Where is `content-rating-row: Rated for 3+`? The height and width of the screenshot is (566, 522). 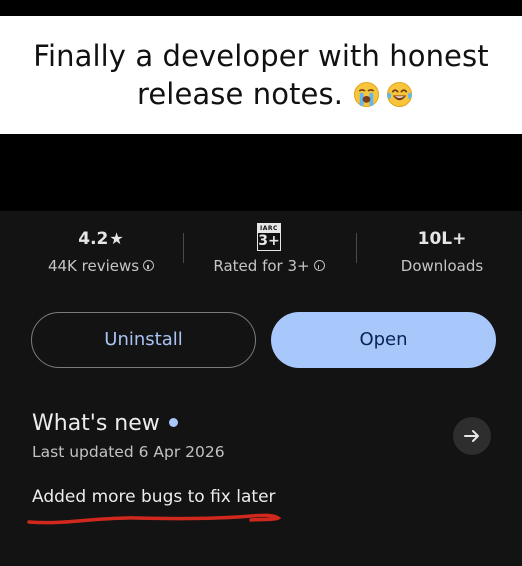 content-rating-row: Rated for 3+ is located at coordinates (269, 266).